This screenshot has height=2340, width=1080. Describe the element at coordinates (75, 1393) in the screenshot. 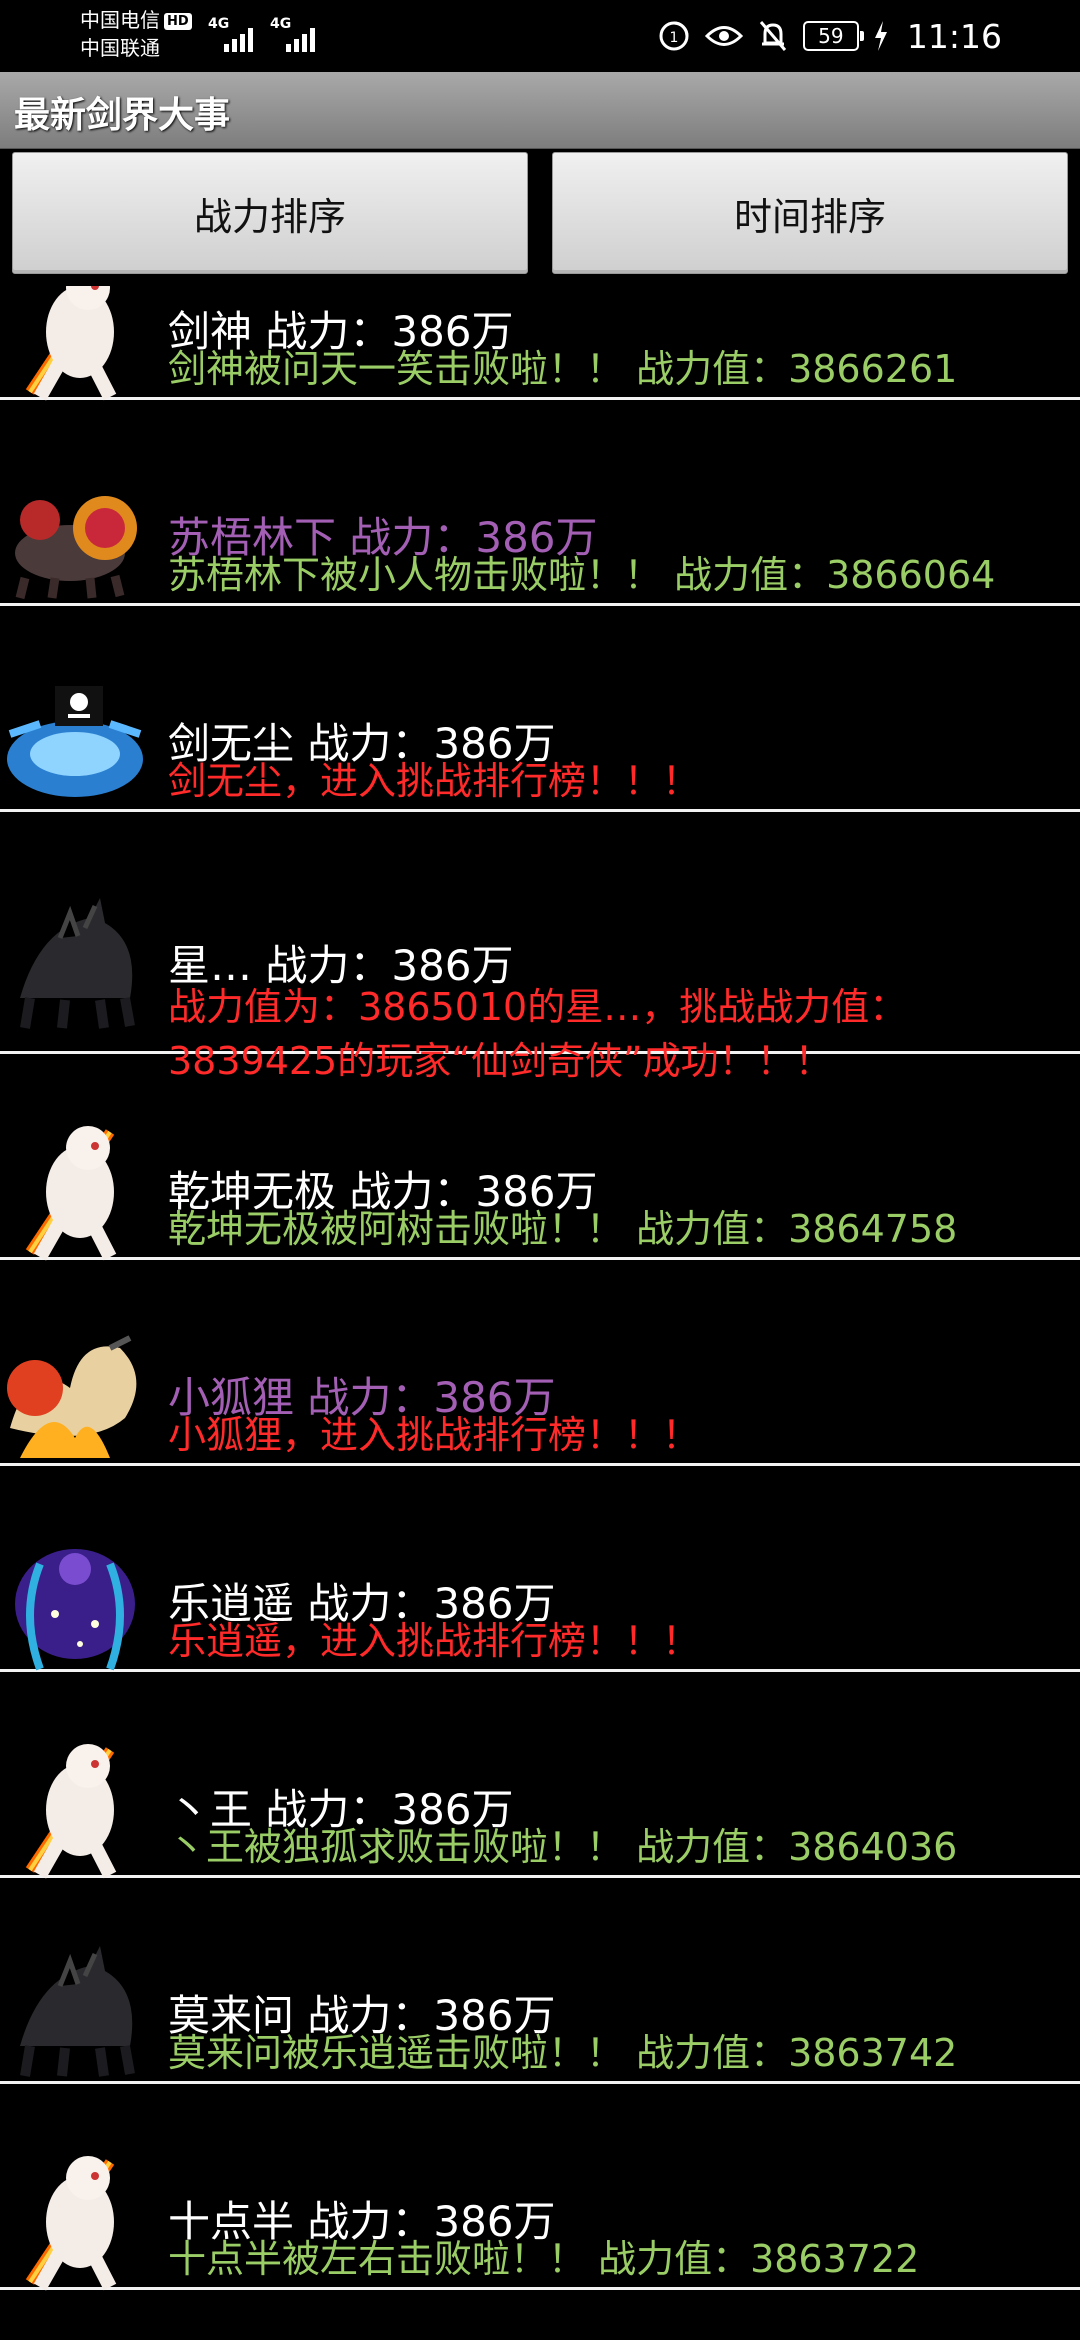

I see `fire-fox-icon` at that location.